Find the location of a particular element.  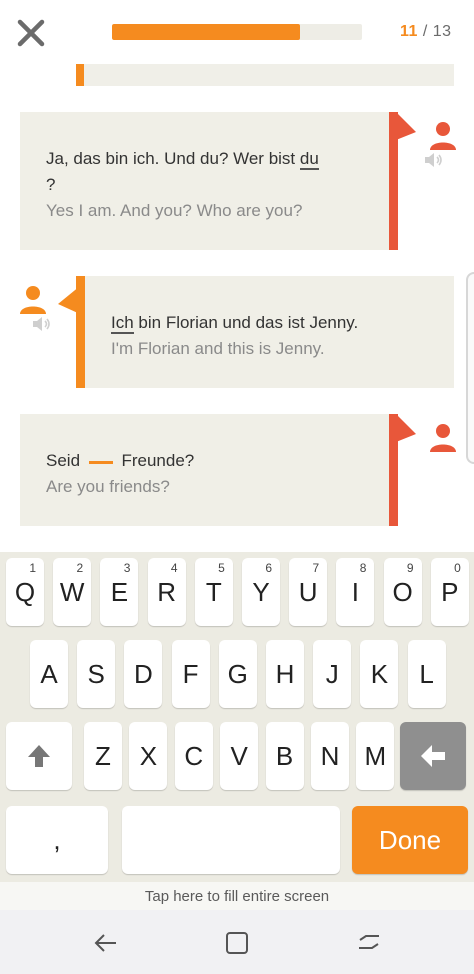

key-label: I is located at coordinates (355, 591).